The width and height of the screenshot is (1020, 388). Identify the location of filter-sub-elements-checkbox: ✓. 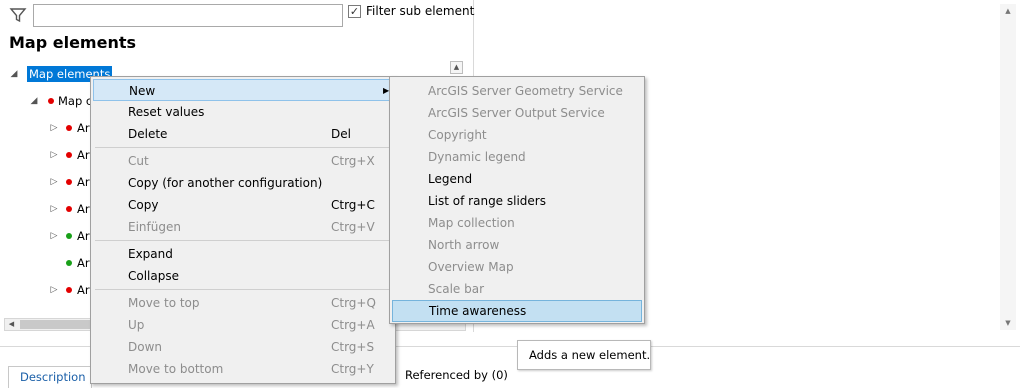
(354, 11).